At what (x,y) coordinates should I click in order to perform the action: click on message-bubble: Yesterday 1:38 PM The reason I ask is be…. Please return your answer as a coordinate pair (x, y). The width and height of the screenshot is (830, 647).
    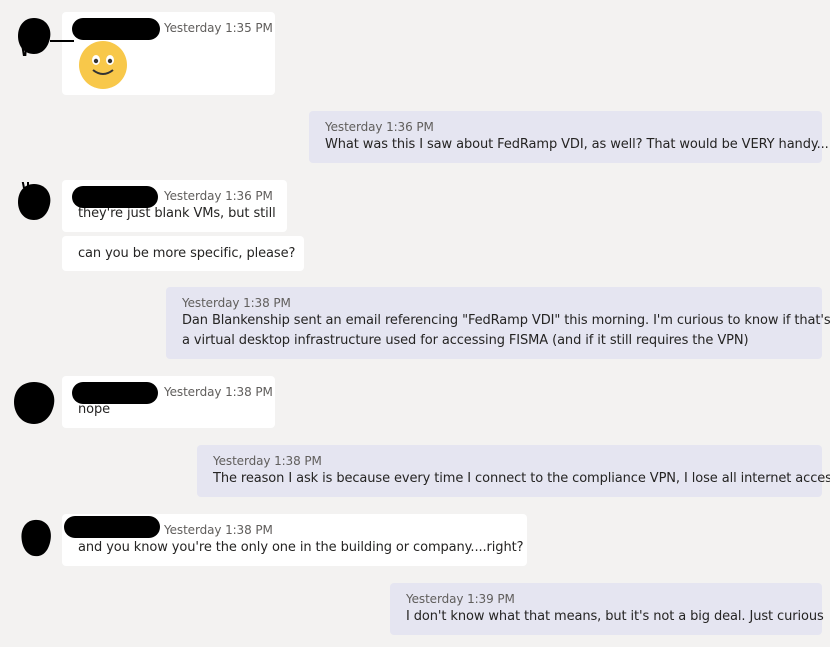
    Looking at the image, I should click on (513, 471).